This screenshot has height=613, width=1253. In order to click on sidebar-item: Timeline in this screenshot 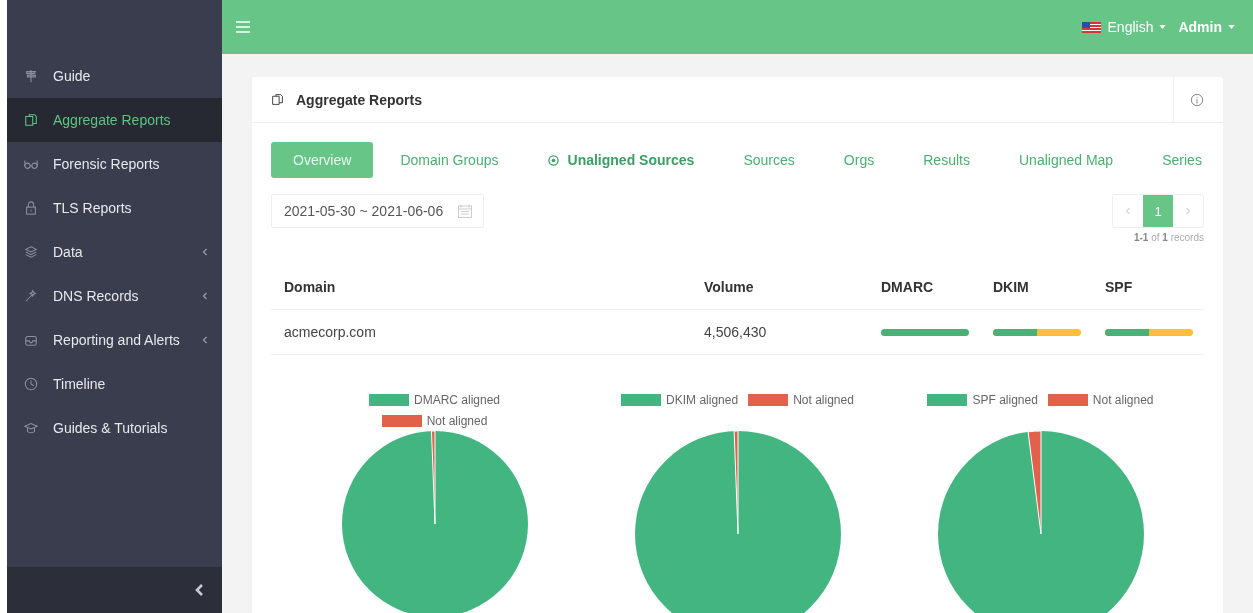, I will do `click(114, 384)`.